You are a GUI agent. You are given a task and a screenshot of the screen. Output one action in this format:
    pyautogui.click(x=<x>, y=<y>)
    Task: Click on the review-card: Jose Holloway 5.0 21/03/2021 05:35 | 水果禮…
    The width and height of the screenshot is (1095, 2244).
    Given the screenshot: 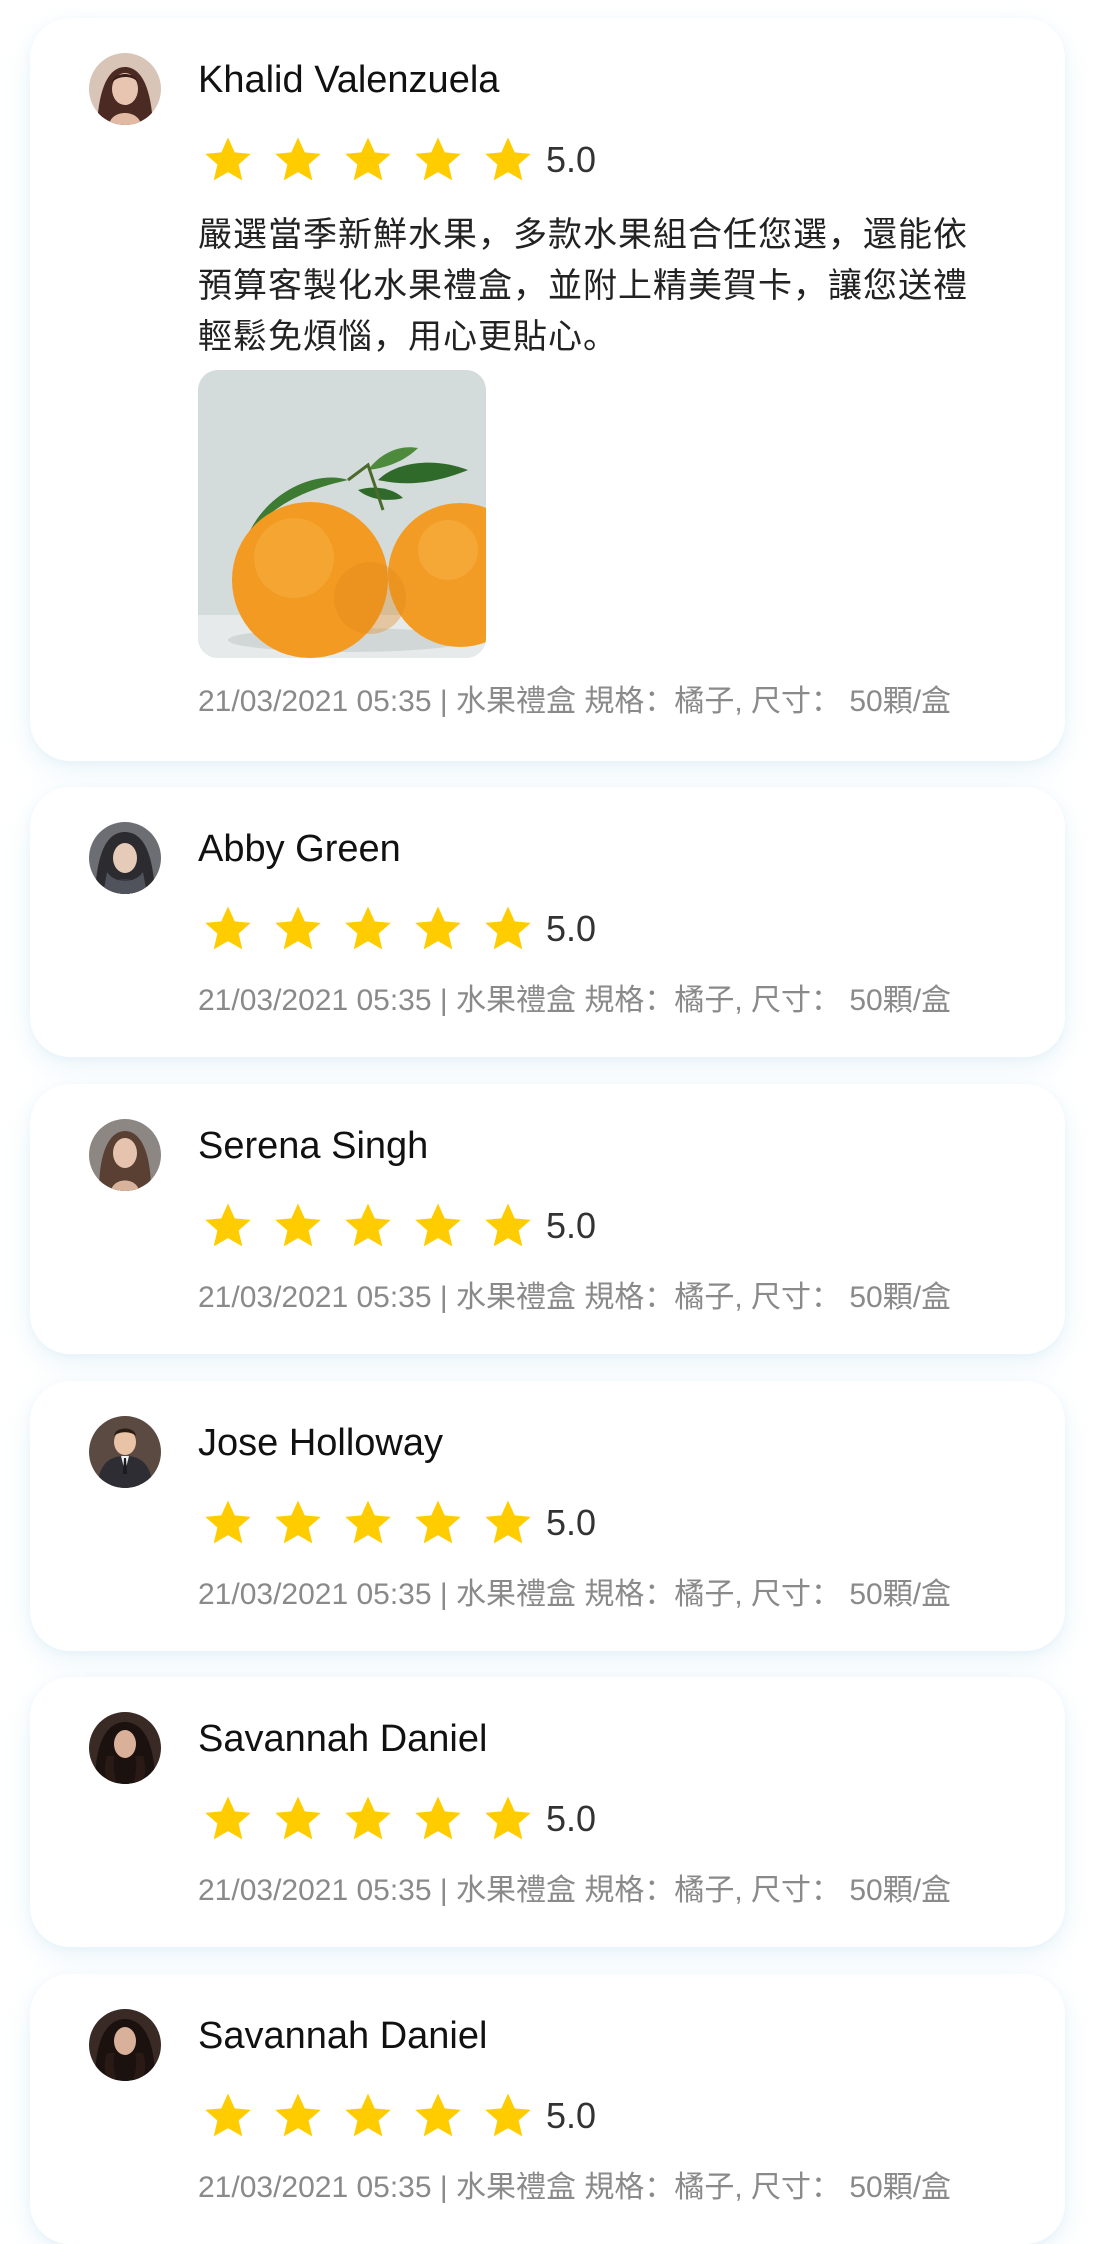 What is the action you would take?
    pyautogui.click(x=547, y=1516)
    